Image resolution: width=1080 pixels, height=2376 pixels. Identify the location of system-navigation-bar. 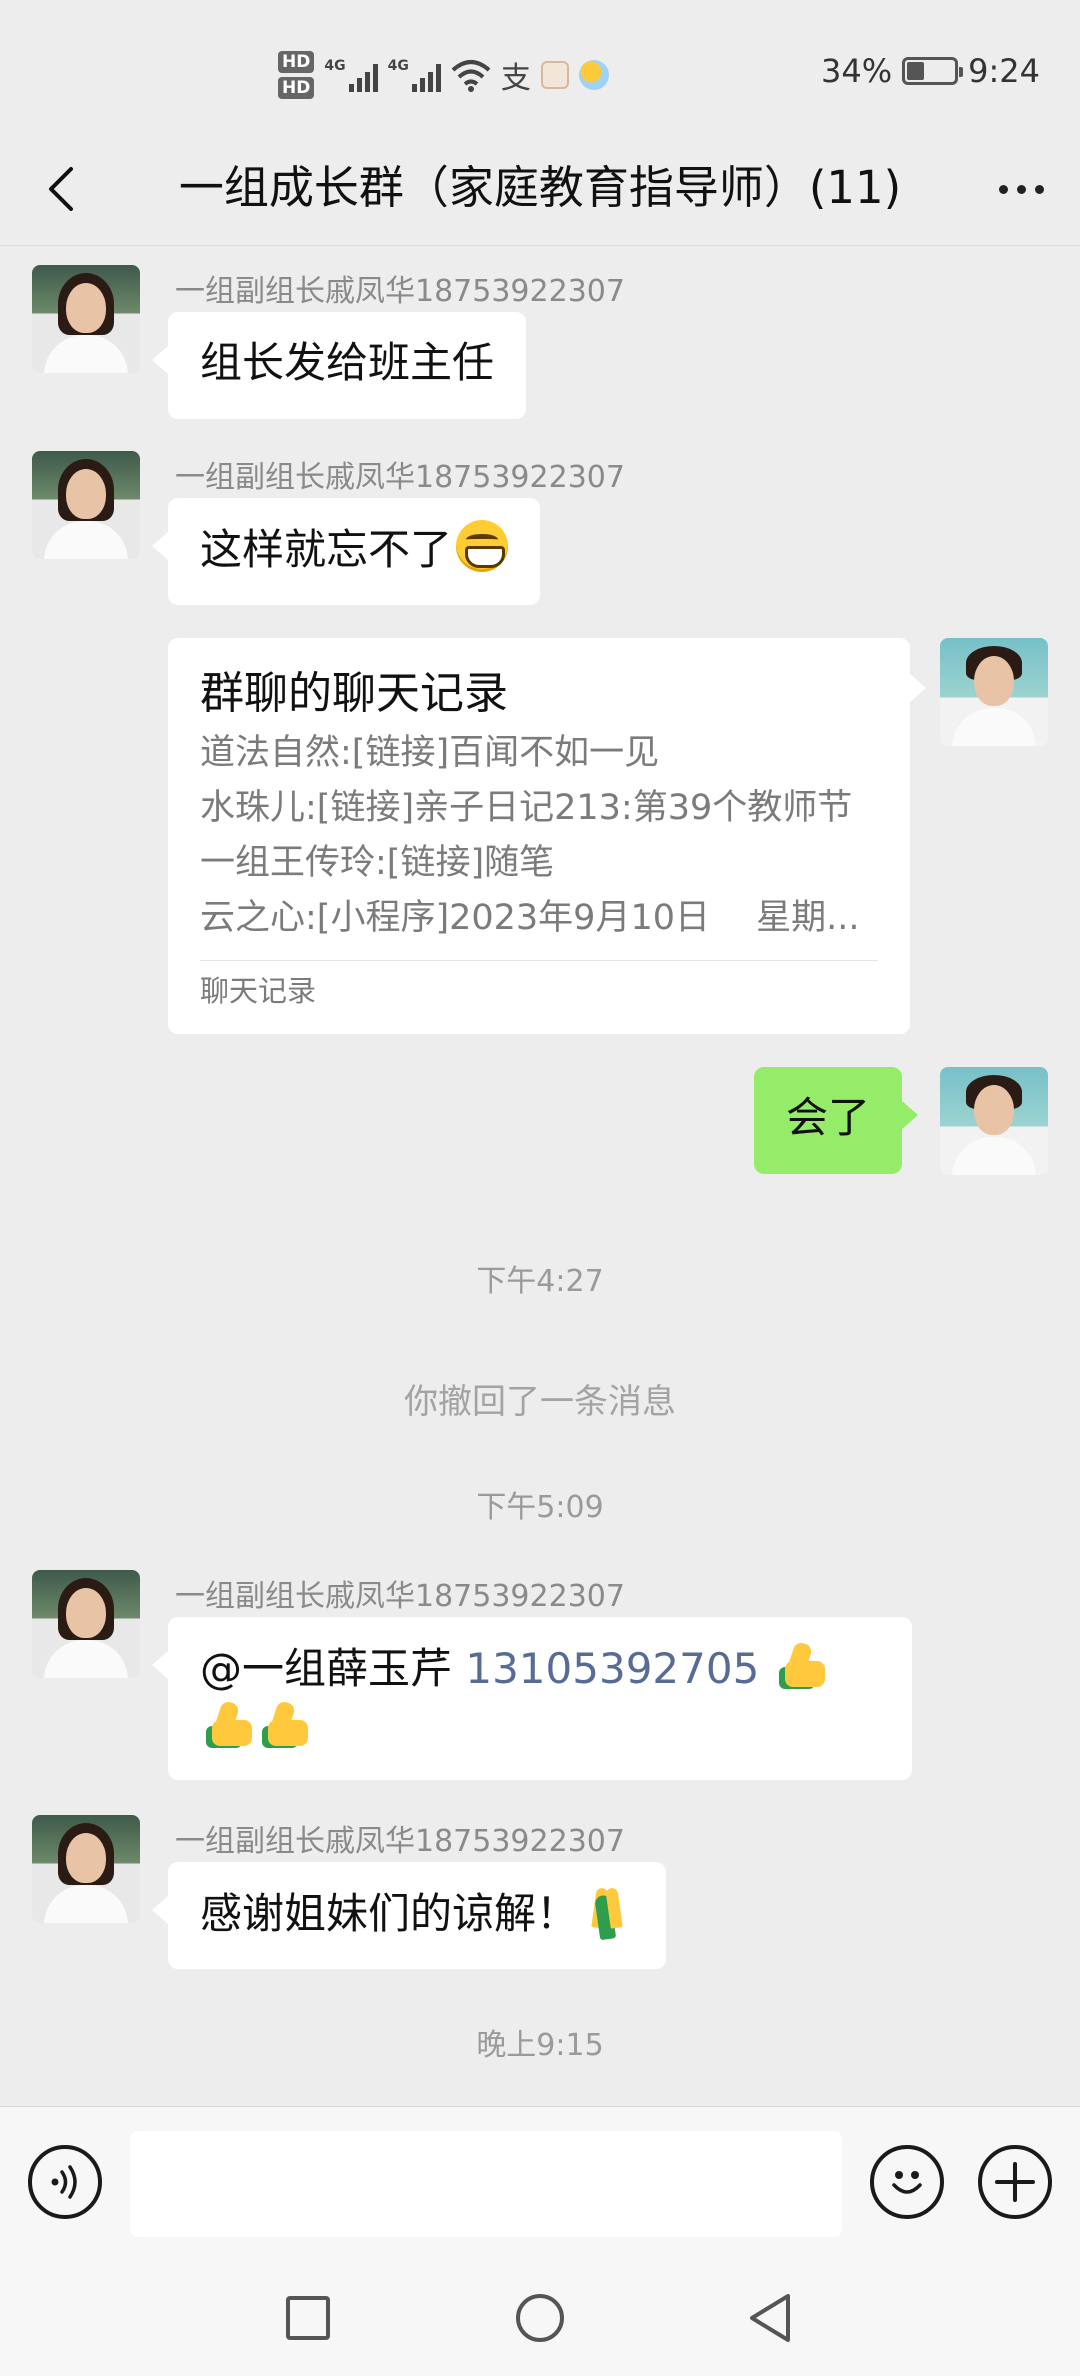
(540, 2311).